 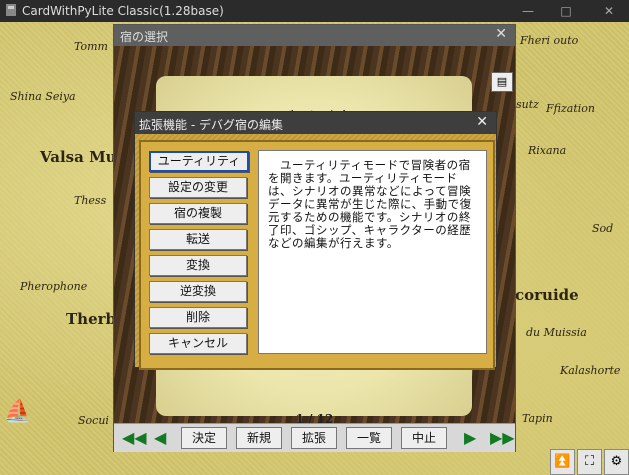 I want to click on duplicate-inn-button: 宿の複製, so click(x=198, y=213).